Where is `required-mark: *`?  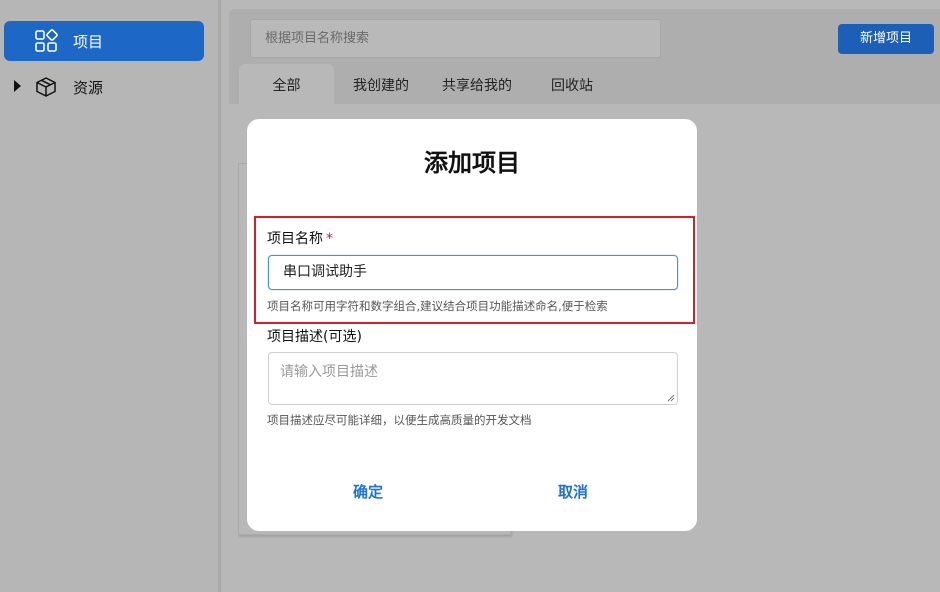
required-mark: * is located at coordinates (329, 239).